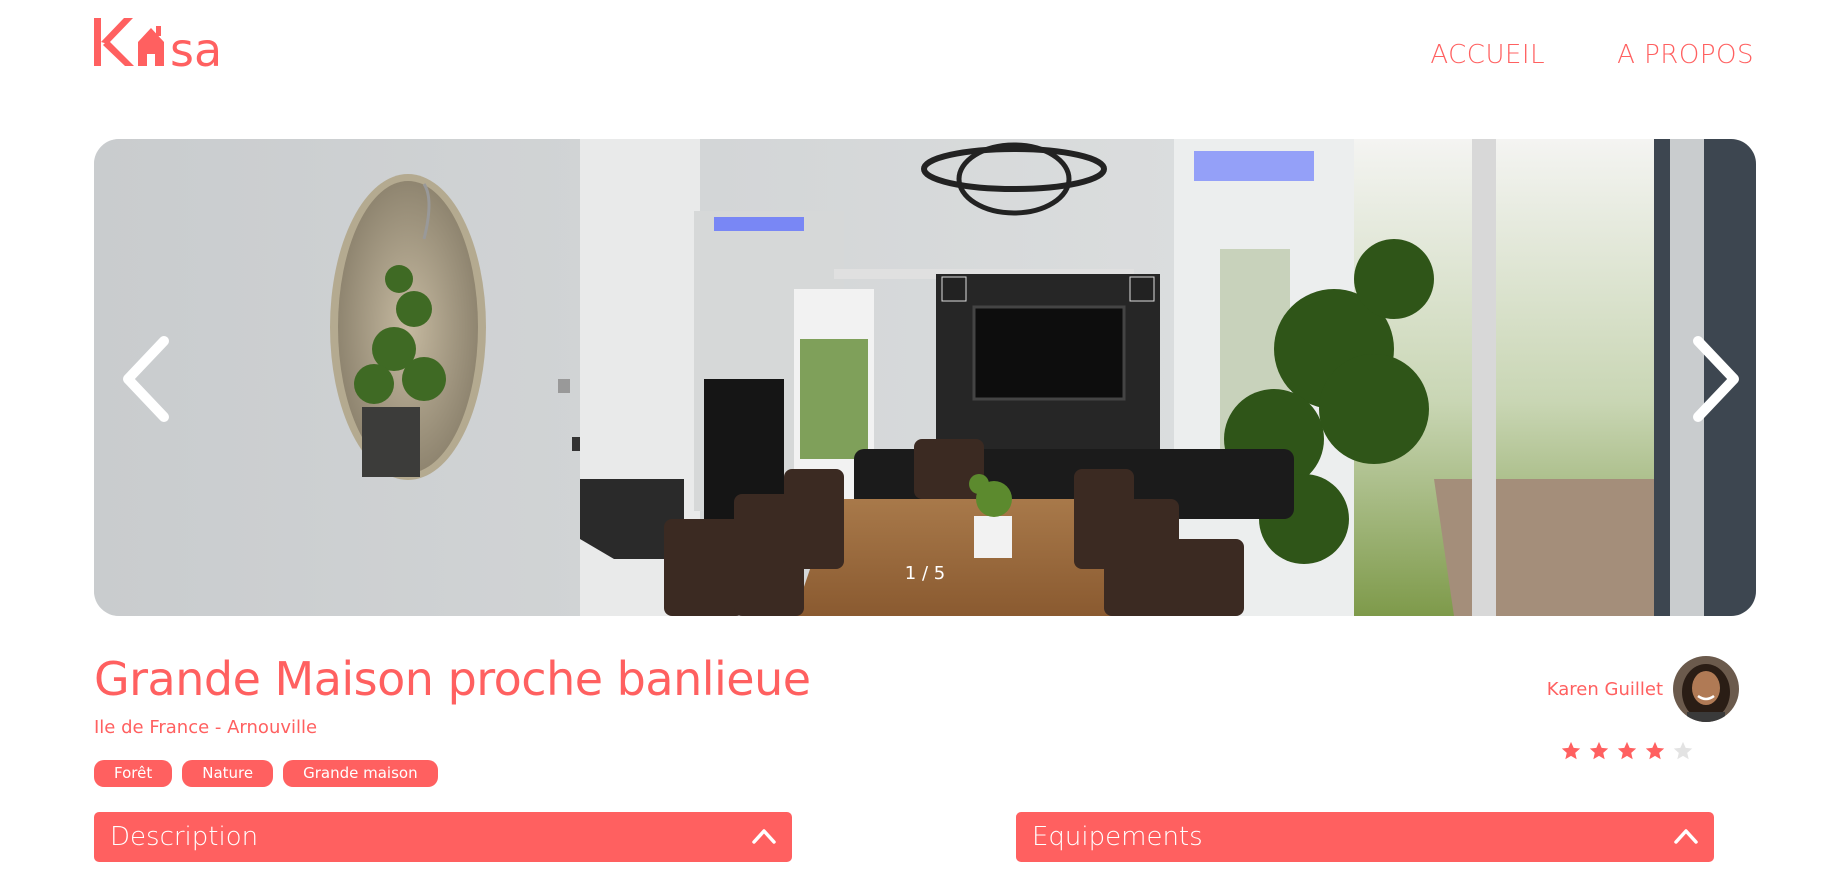  I want to click on tag-list: Forêt Nature Grande maison, so click(266, 773).